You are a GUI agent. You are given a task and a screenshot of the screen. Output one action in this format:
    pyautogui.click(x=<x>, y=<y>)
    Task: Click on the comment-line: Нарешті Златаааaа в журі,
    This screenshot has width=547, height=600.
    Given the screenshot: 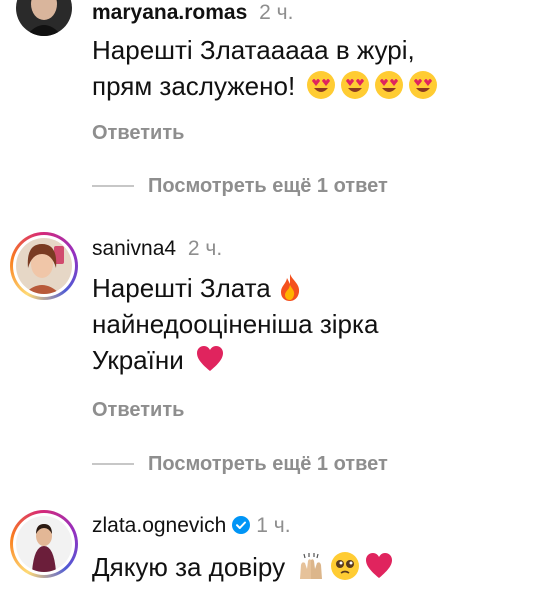 What is the action you would take?
    pyautogui.click(x=253, y=50)
    